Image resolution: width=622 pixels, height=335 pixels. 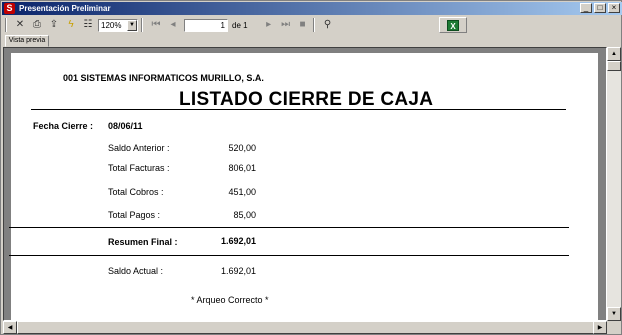 What do you see at coordinates (289, 255) in the screenshot?
I see `summary-bottom-divider` at bounding box center [289, 255].